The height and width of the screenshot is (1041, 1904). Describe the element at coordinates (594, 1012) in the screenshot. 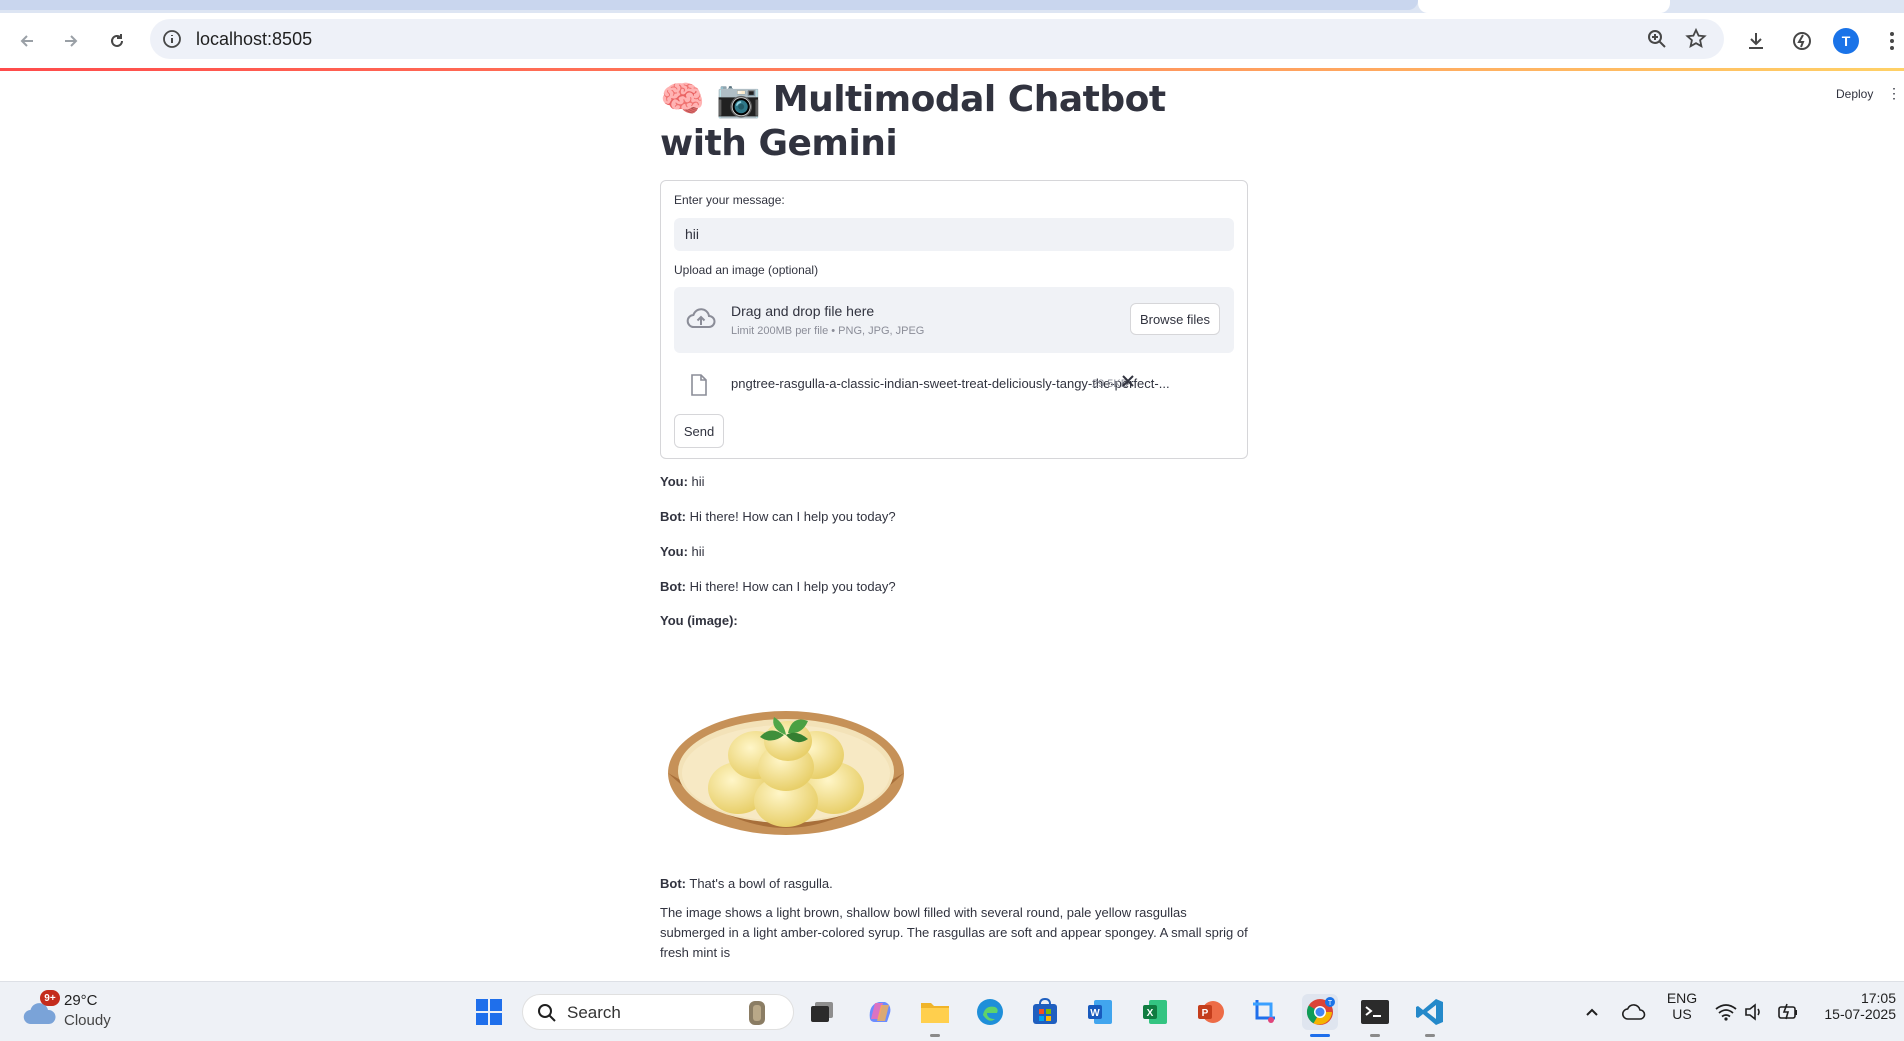

I see `search-label: Search` at that location.